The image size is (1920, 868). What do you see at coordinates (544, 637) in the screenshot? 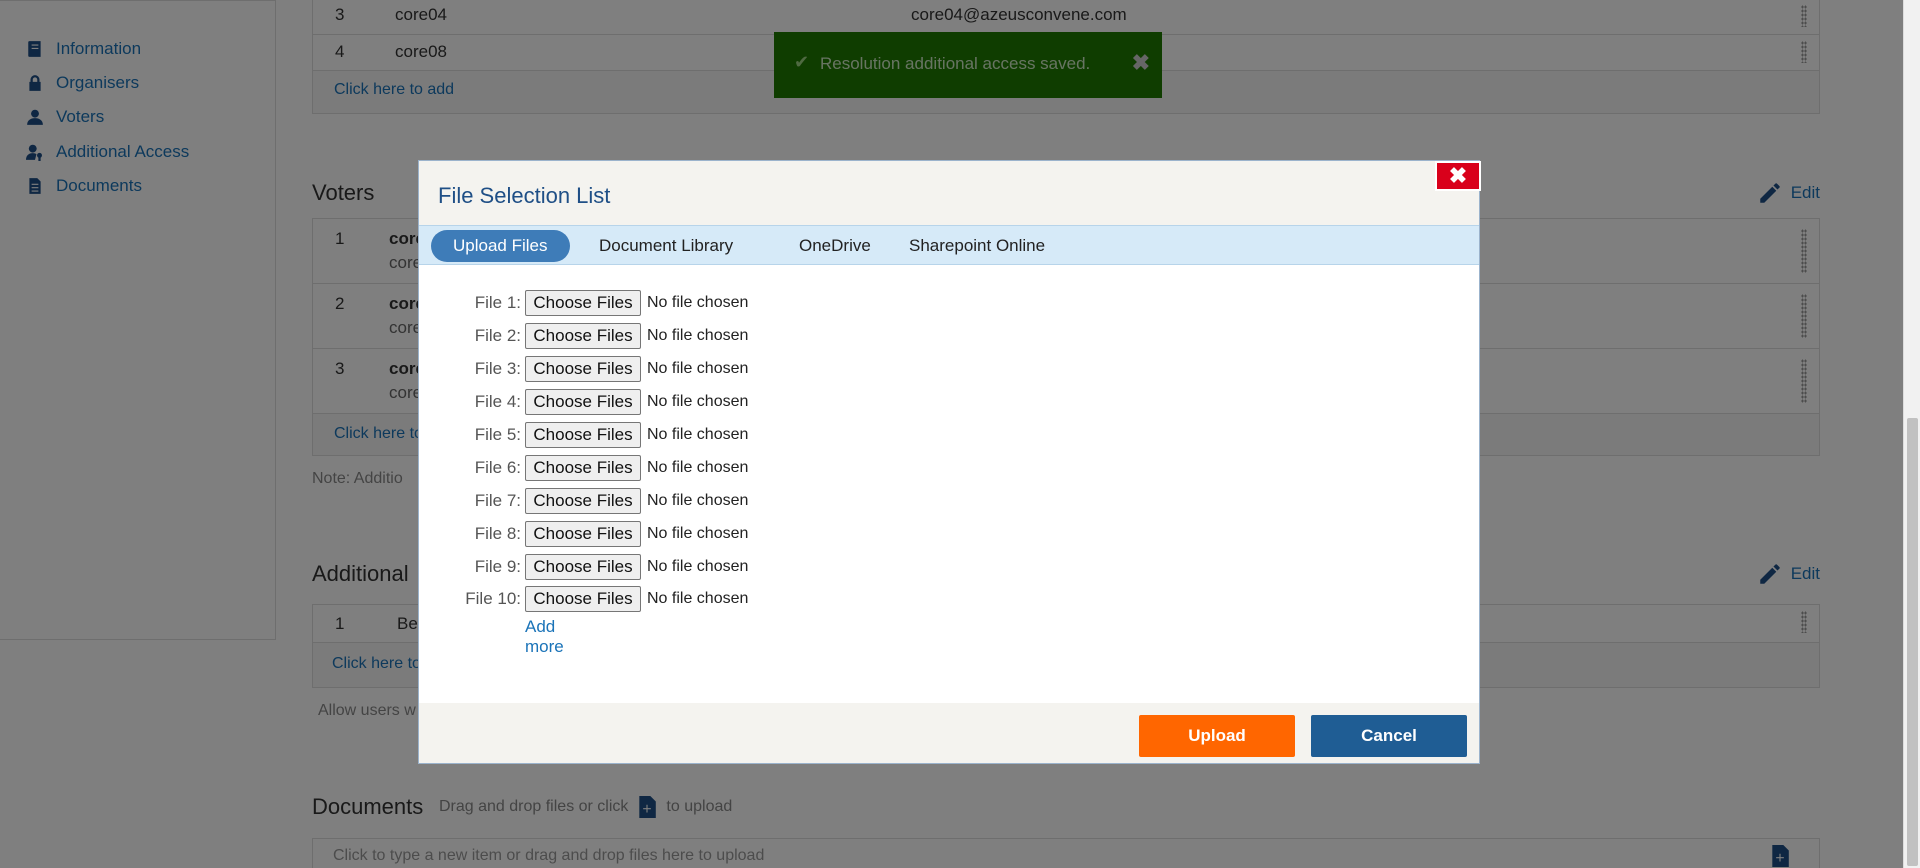
I see `add-more-link: Add more` at bounding box center [544, 637].